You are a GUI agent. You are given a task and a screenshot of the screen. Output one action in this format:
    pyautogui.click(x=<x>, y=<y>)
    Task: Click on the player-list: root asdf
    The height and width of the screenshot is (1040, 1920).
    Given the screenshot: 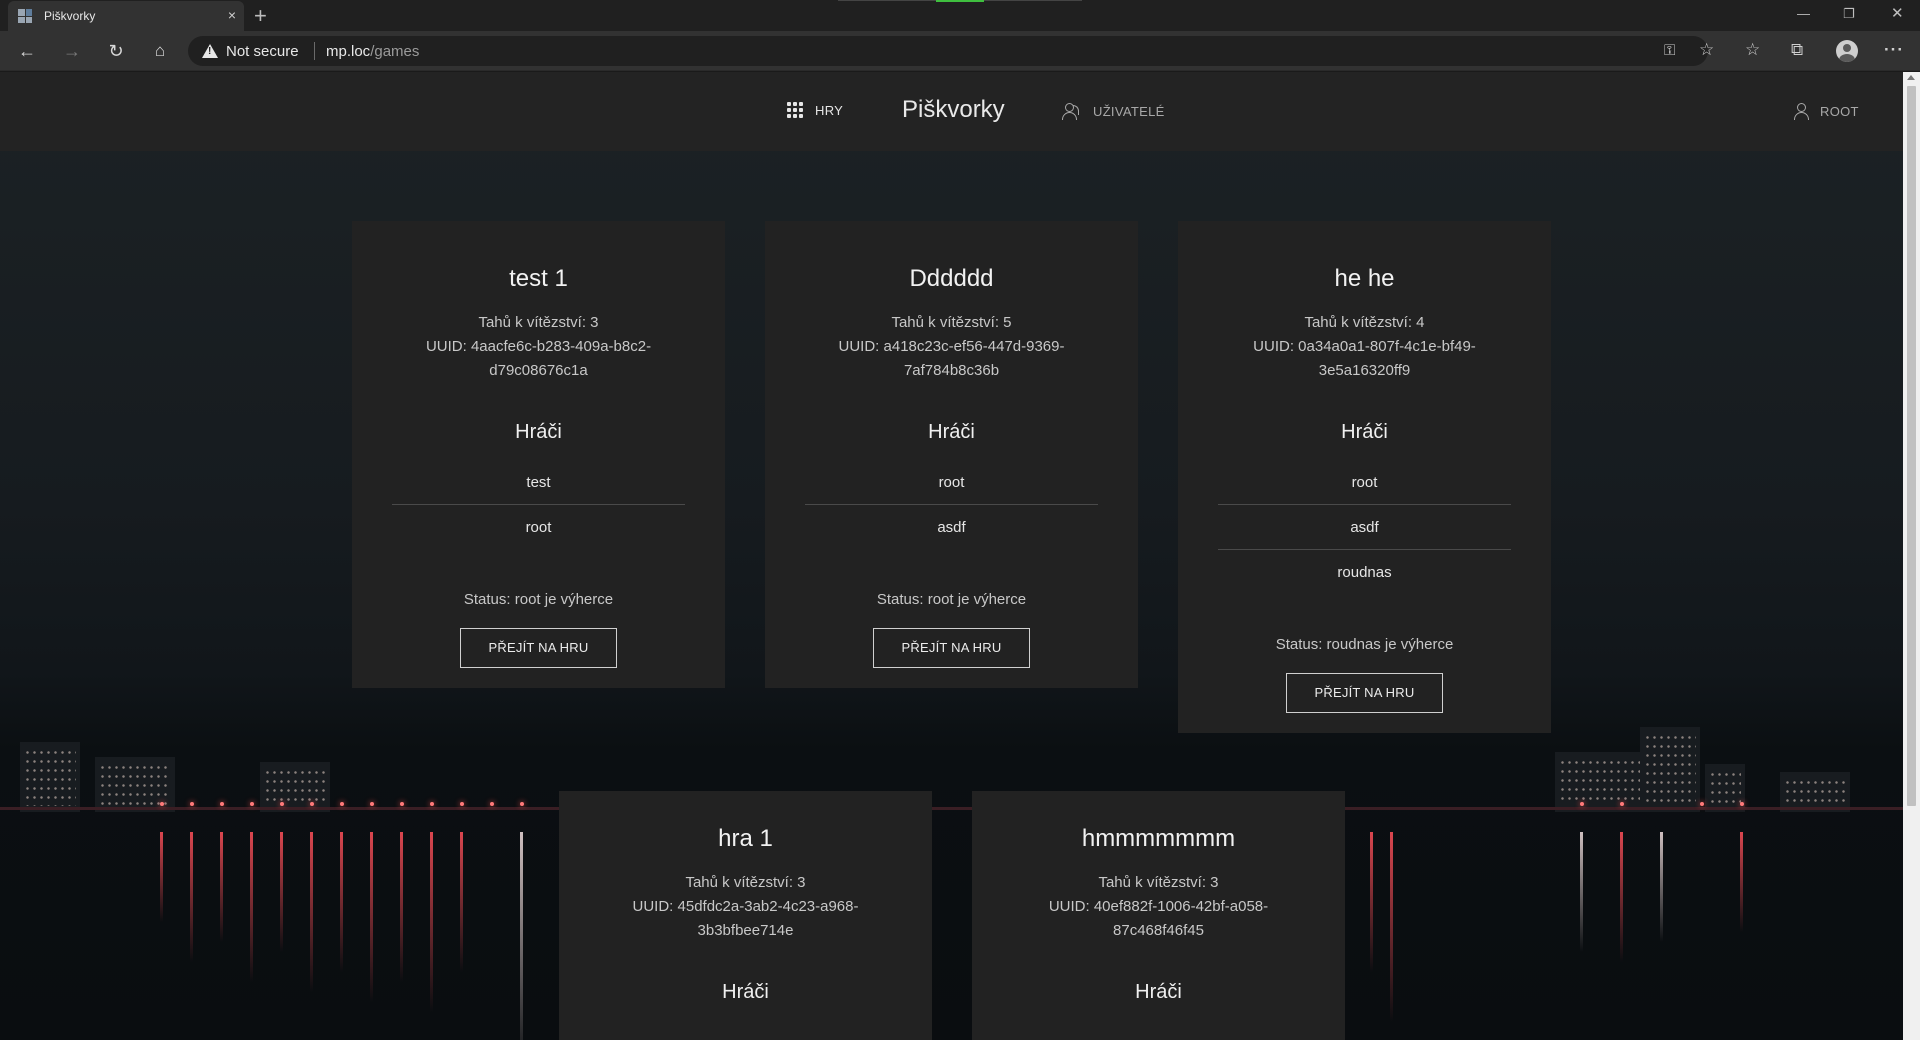 What is the action you would take?
    pyautogui.click(x=951, y=505)
    